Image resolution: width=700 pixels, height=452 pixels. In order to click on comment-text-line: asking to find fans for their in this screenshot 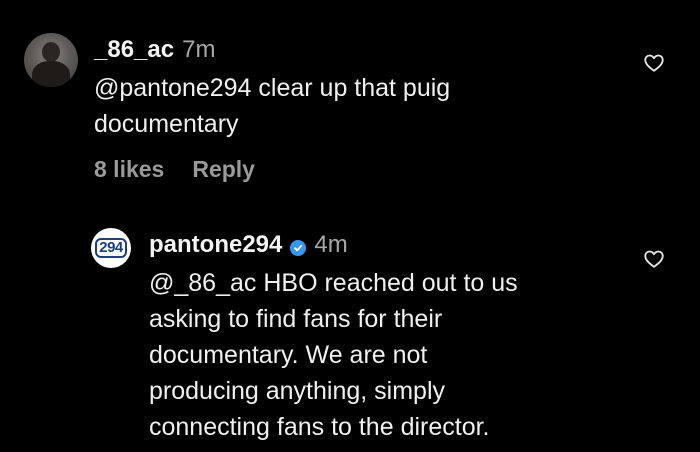, I will do `click(296, 319)`.